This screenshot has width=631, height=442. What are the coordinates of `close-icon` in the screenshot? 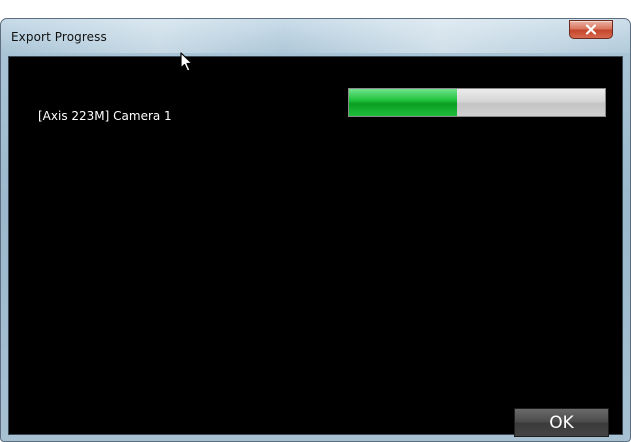 It's located at (591, 29).